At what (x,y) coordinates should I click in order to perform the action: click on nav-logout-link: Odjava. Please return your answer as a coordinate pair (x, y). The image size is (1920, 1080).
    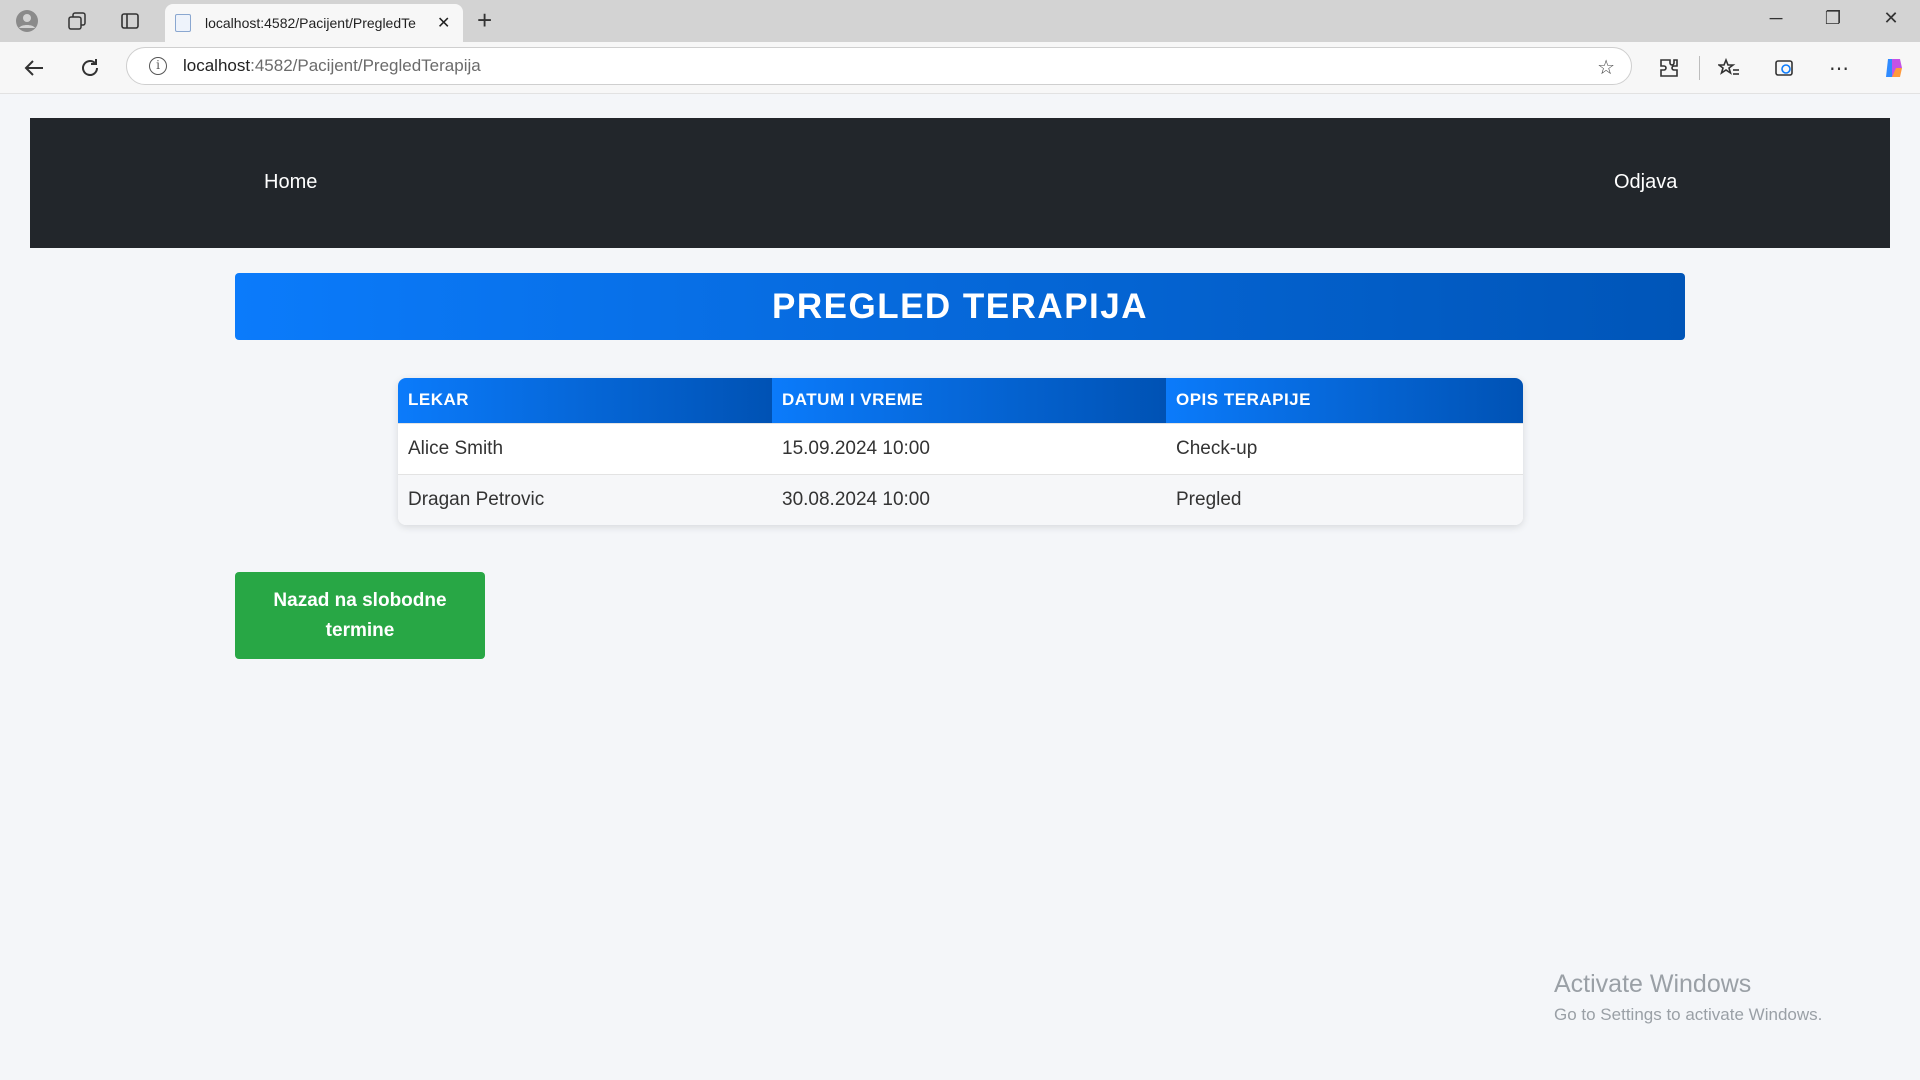
    Looking at the image, I should click on (1645, 182).